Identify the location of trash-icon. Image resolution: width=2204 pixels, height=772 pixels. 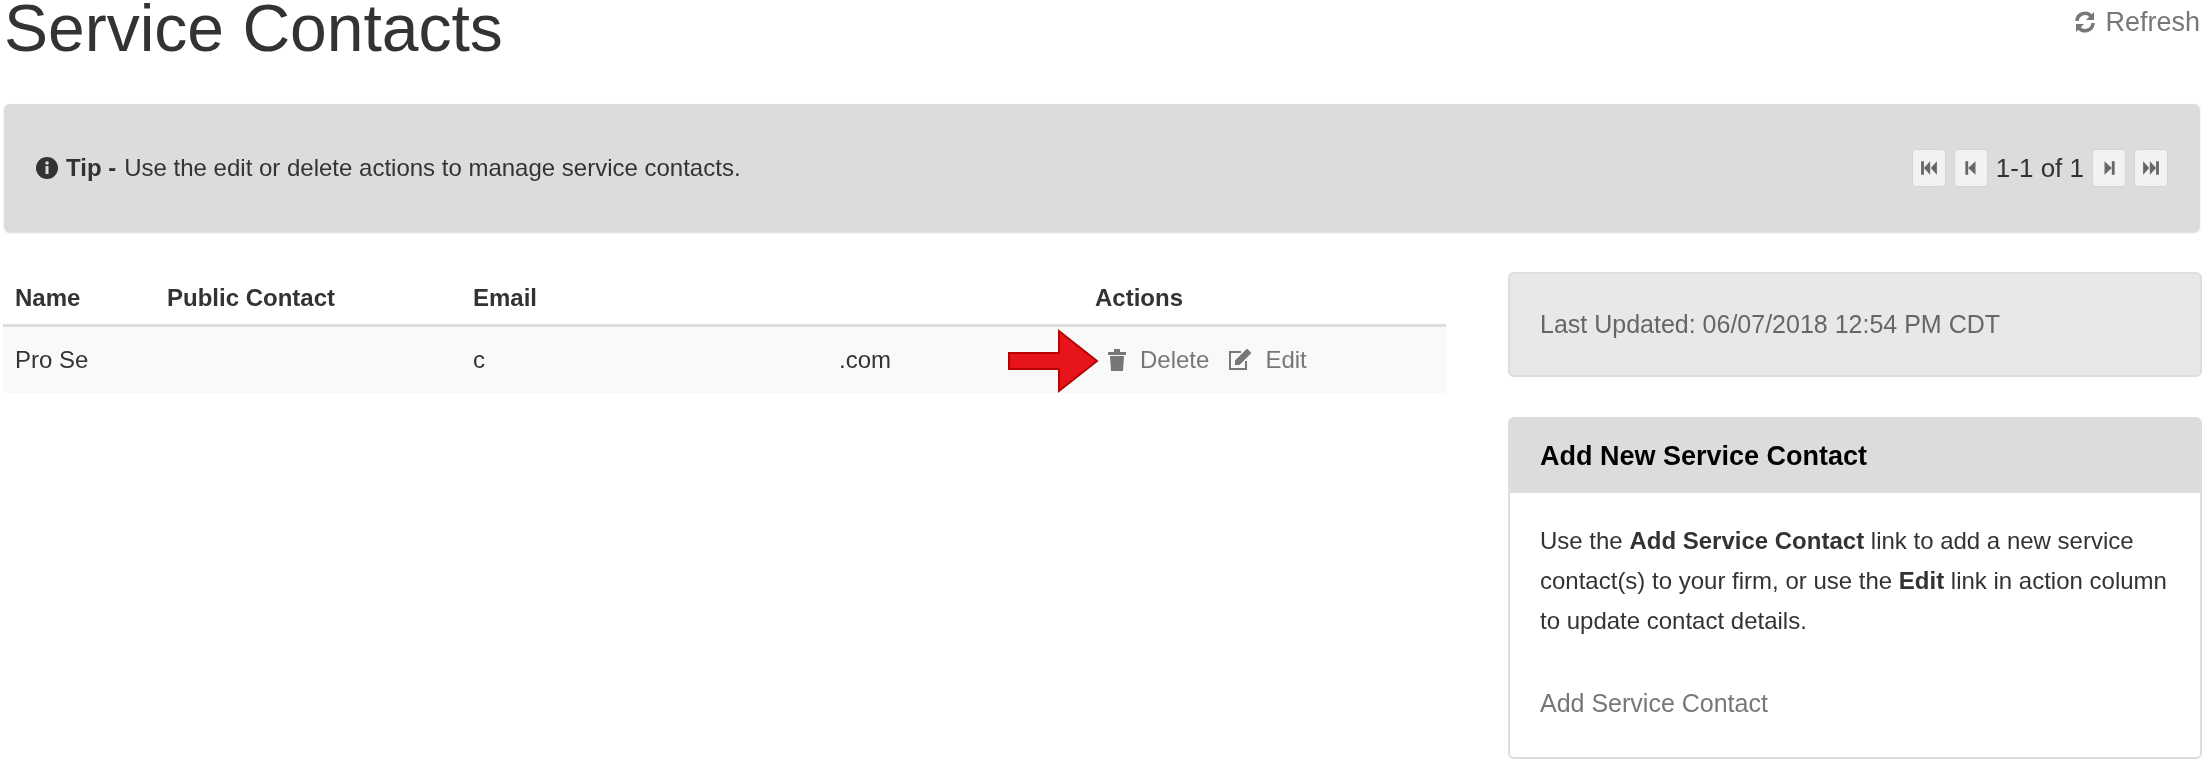
(1117, 360).